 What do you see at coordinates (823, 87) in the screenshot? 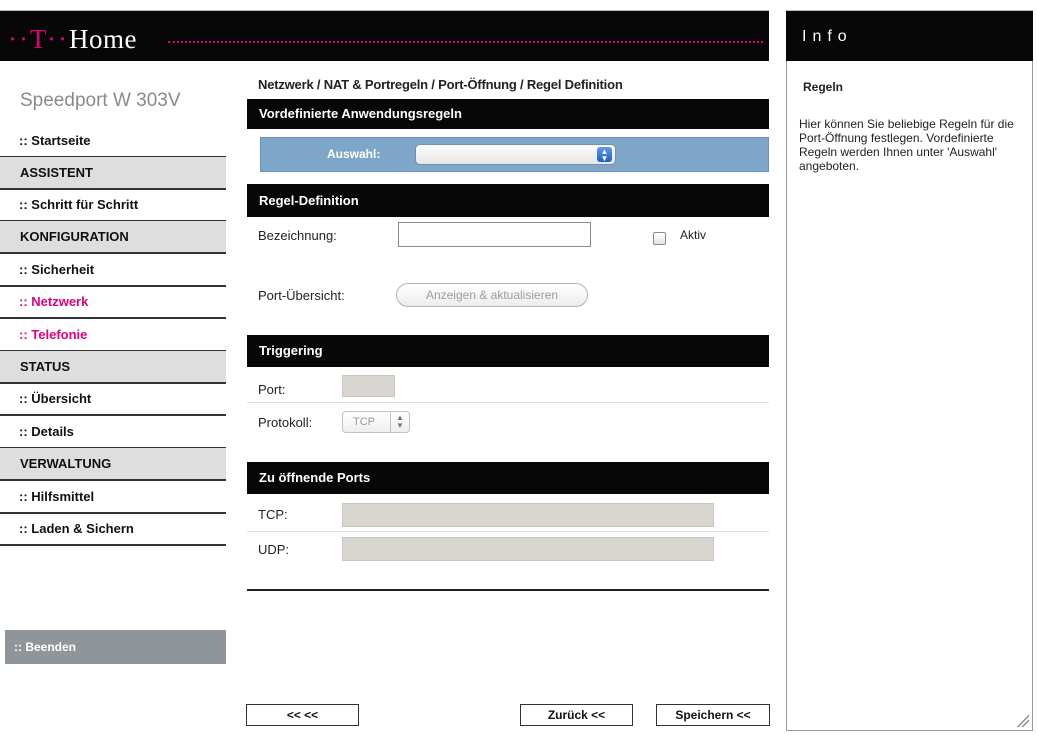
I see `info-heading: Regeln` at bounding box center [823, 87].